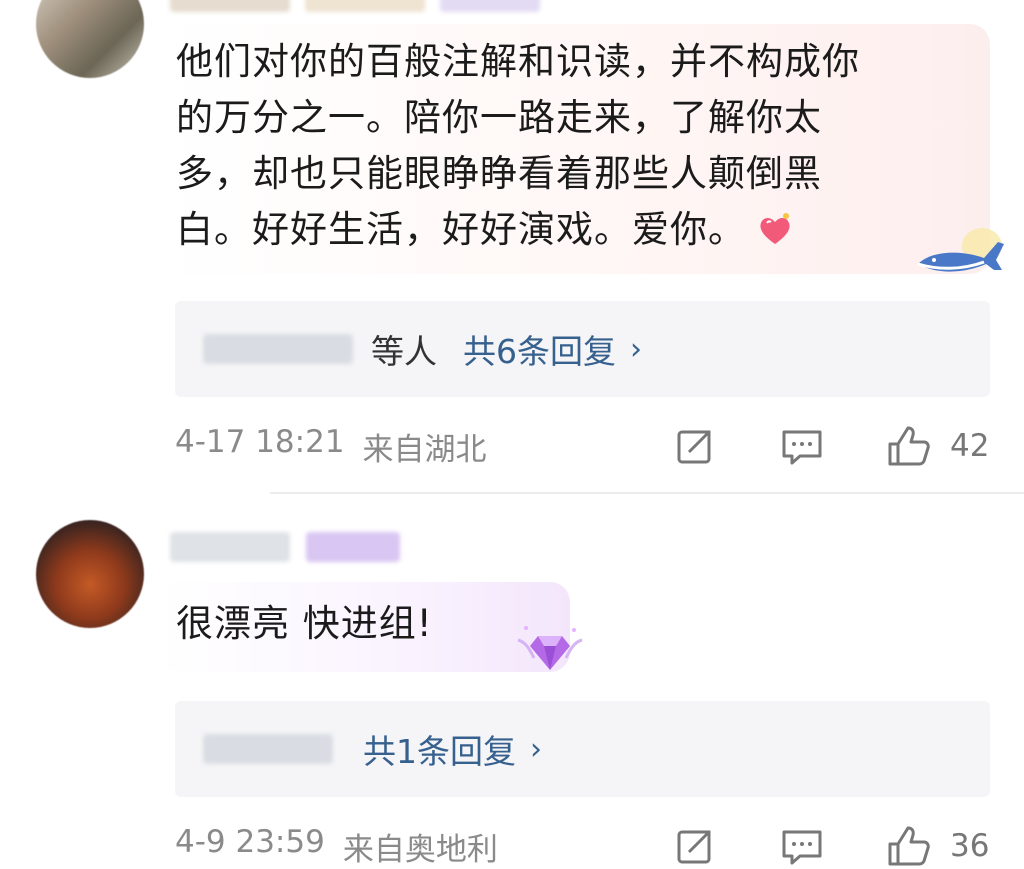 The image size is (1024, 869). Describe the element at coordinates (550, 650) in the screenshot. I see `diamond-badge-icon` at that location.